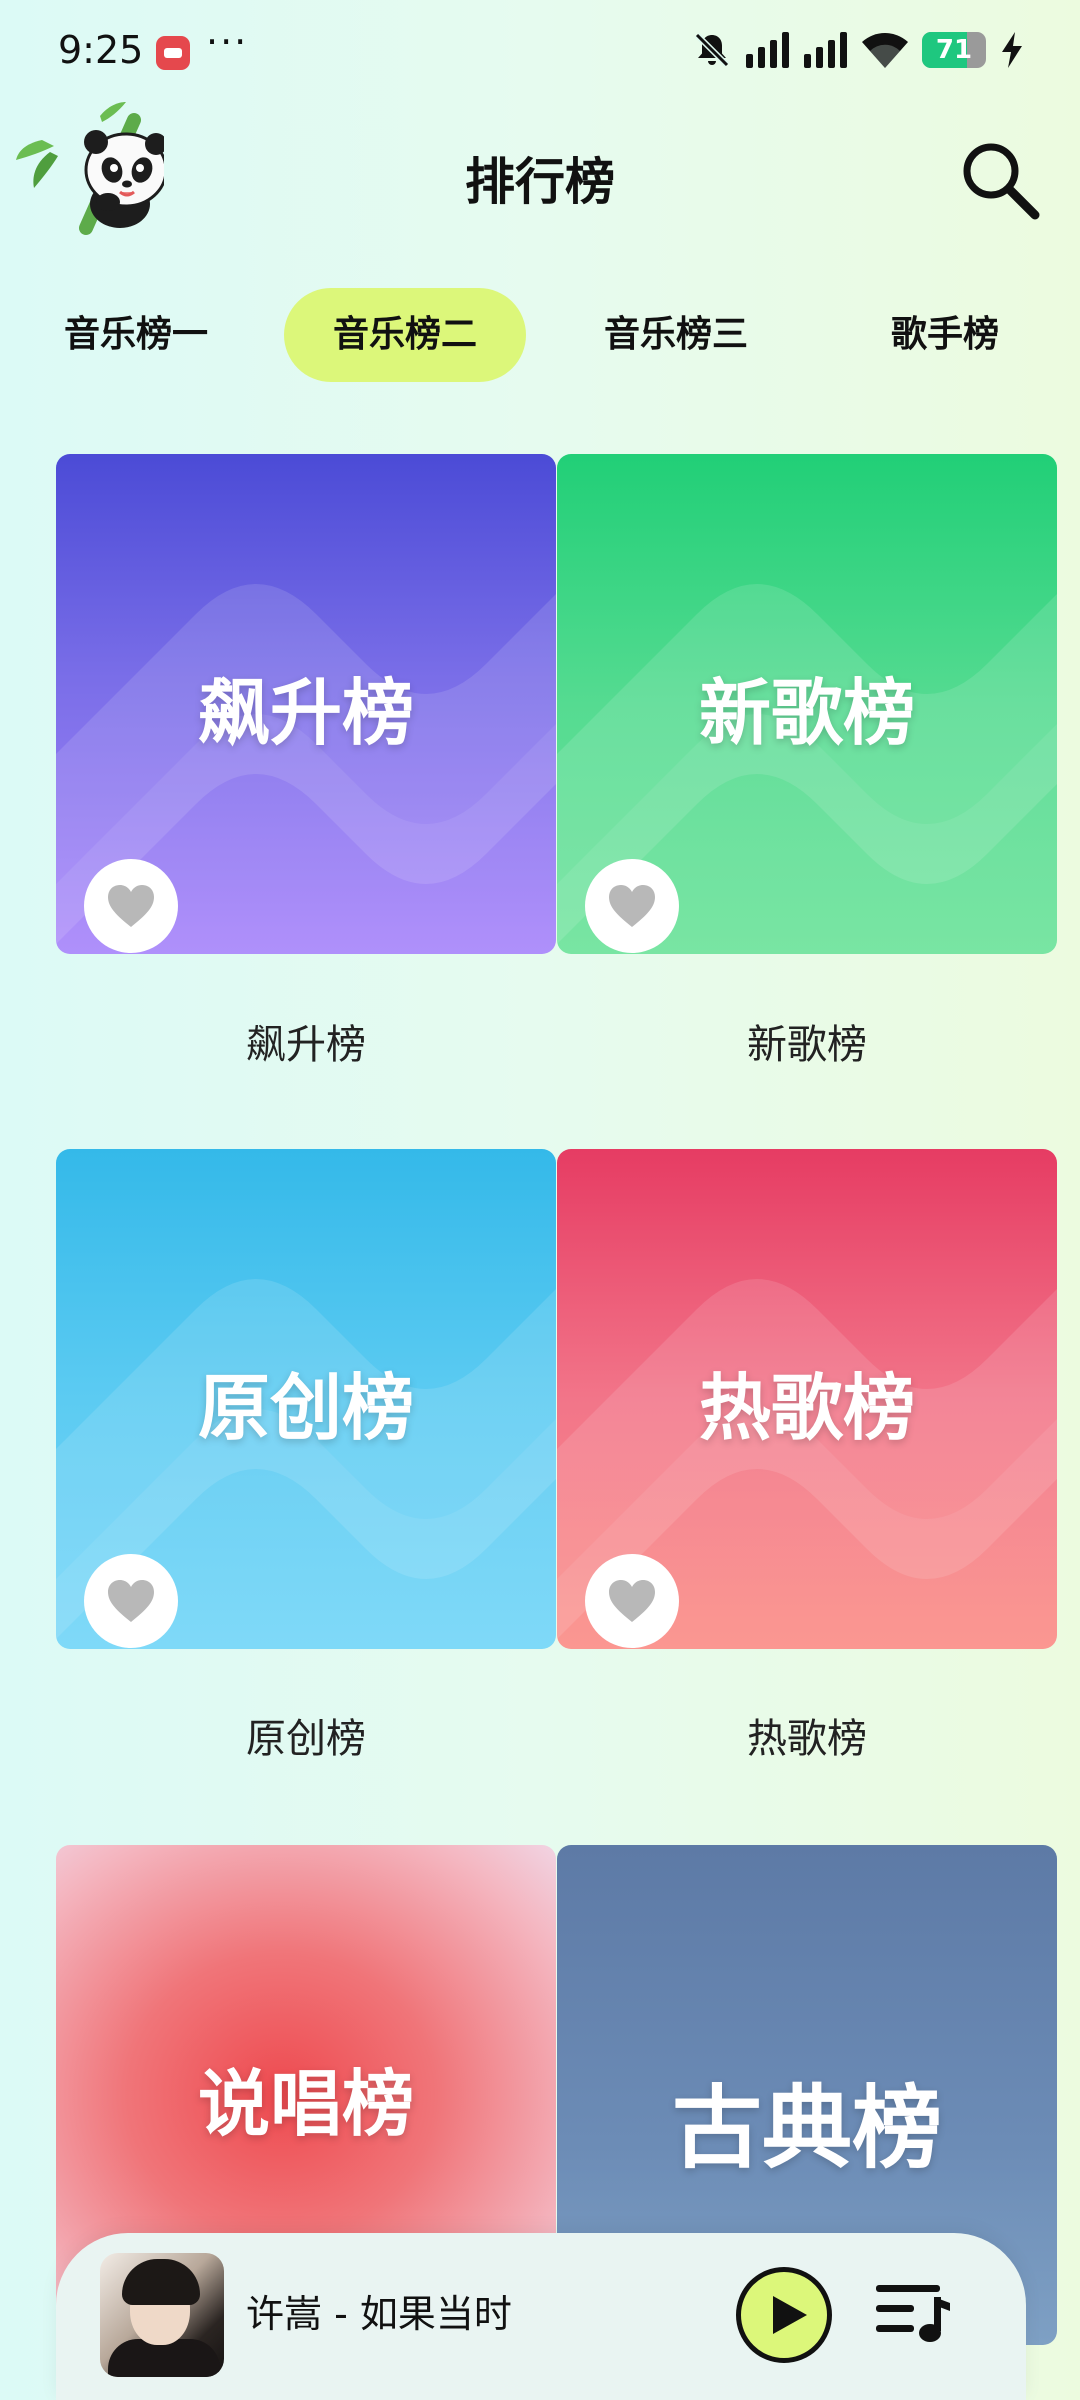 This screenshot has width=1080, height=2400. Describe the element at coordinates (945, 335) in the screenshot. I see `tab-singer-chart: 歌手榜` at that location.